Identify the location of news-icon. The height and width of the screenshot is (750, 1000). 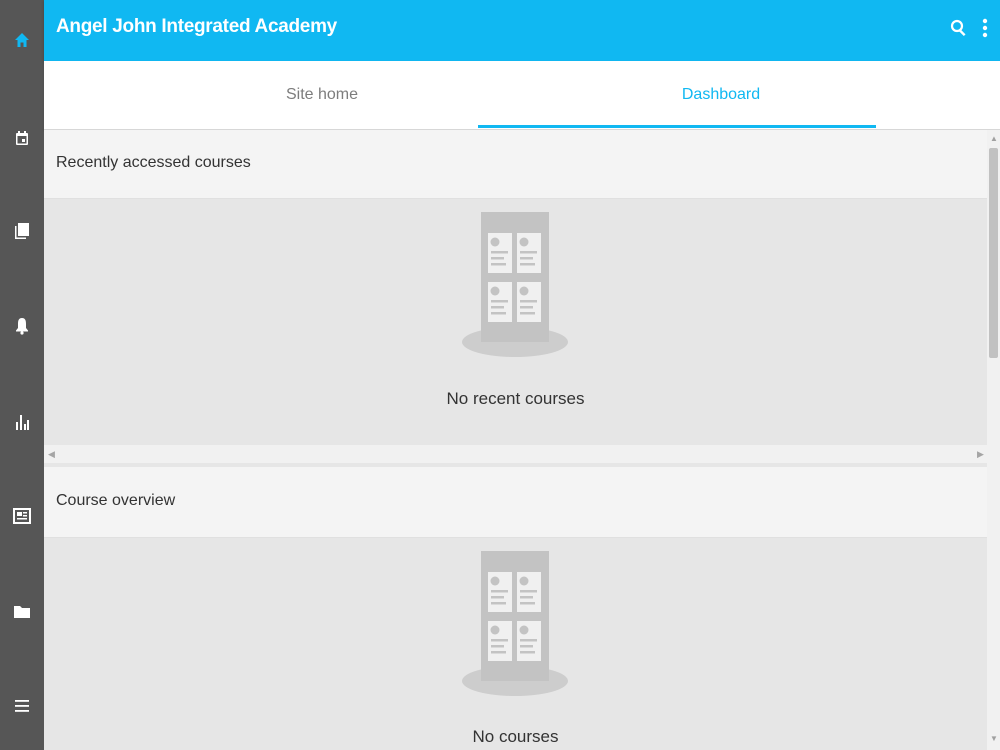
(22, 516).